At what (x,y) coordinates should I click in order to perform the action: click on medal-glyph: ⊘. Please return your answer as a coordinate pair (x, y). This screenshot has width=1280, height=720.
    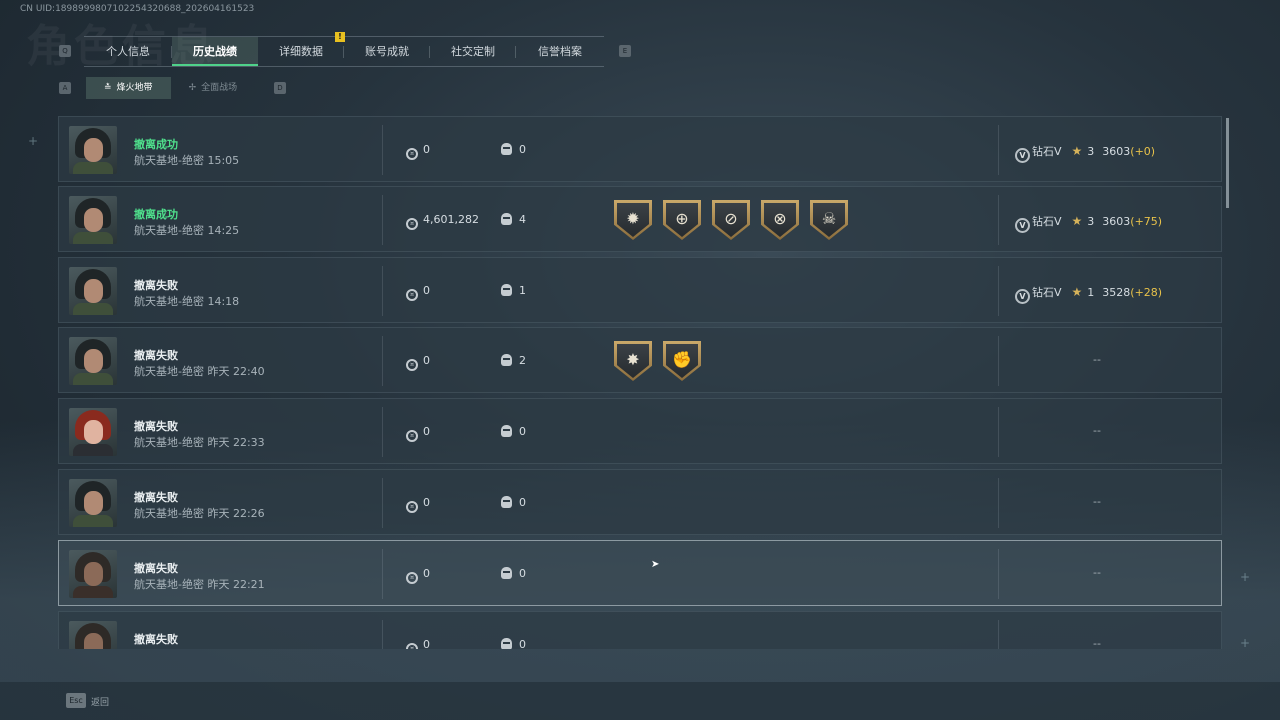
    Looking at the image, I should click on (731, 218).